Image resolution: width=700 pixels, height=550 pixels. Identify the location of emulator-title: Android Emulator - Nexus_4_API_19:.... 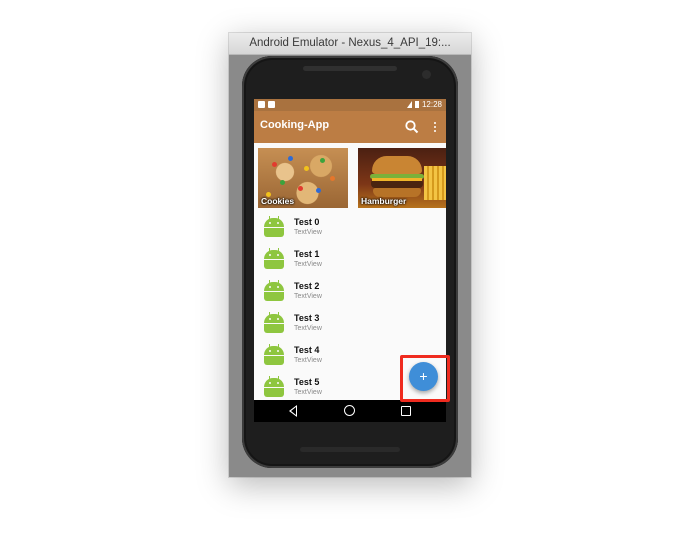
(350, 44).